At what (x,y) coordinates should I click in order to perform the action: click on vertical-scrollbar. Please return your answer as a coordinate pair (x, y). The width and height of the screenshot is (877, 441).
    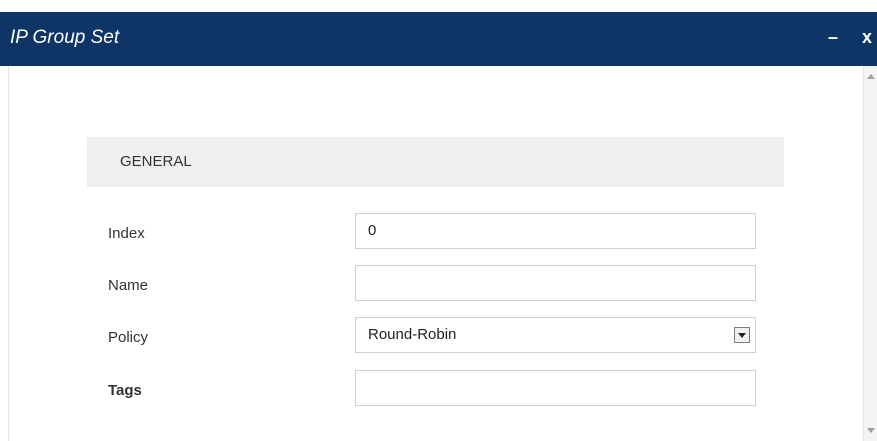
    Looking at the image, I should click on (870, 253).